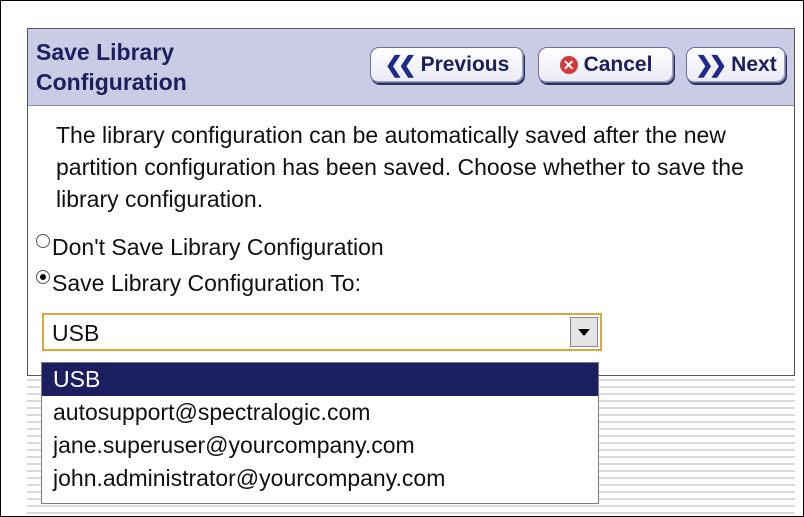 This screenshot has width=804, height=517. Describe the element at coordinates (618, 64) in the screenshot. I see `cancel-button-label: Cancel` at that location.